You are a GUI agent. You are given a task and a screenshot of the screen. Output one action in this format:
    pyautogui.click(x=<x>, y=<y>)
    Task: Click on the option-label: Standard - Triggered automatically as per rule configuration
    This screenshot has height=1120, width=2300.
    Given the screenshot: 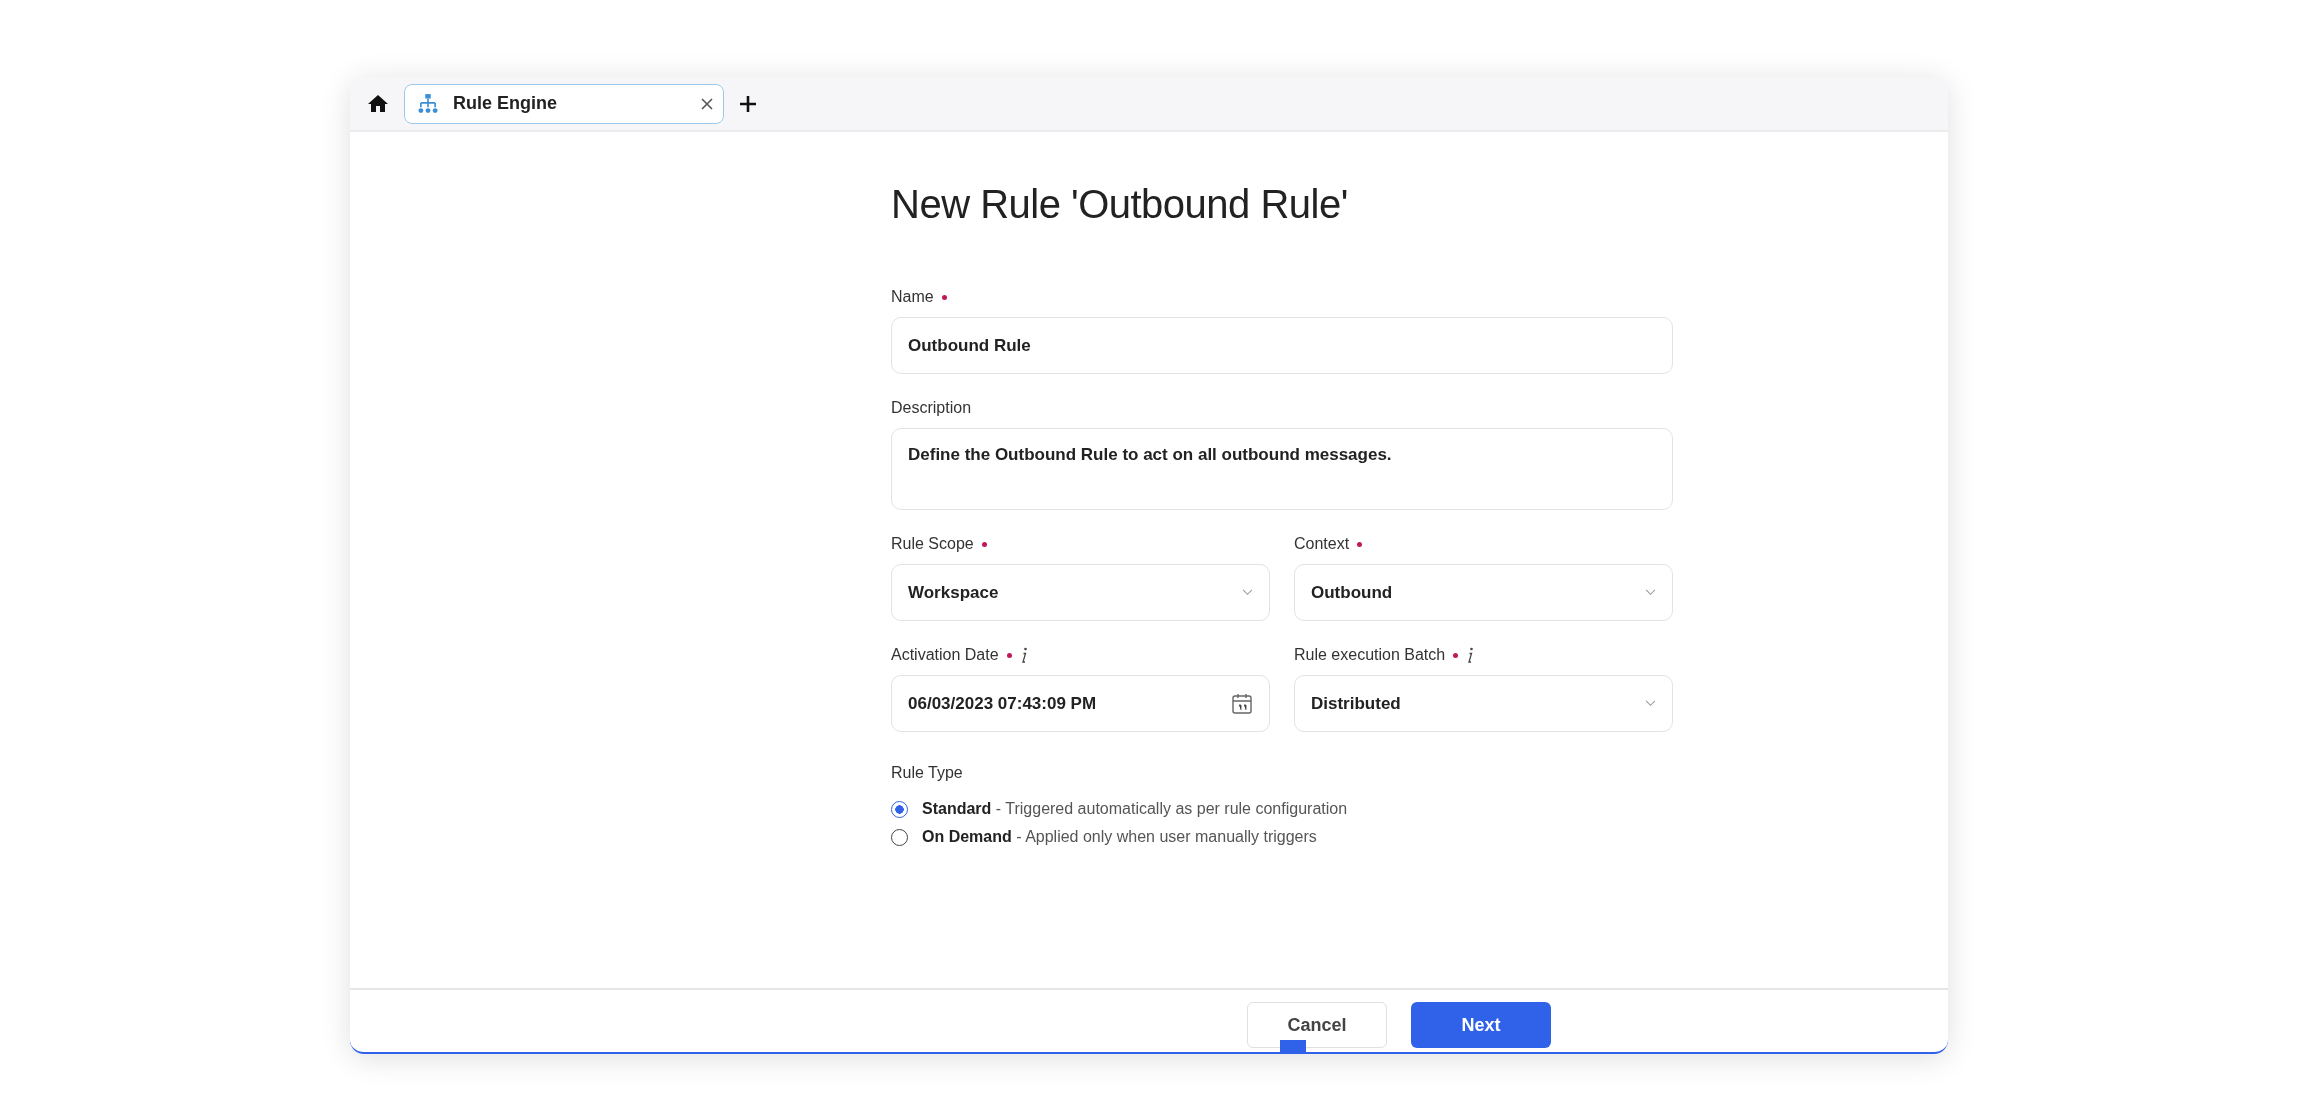 What is the action you would take?
    pyautogui.click(x=1135, y=809)
    